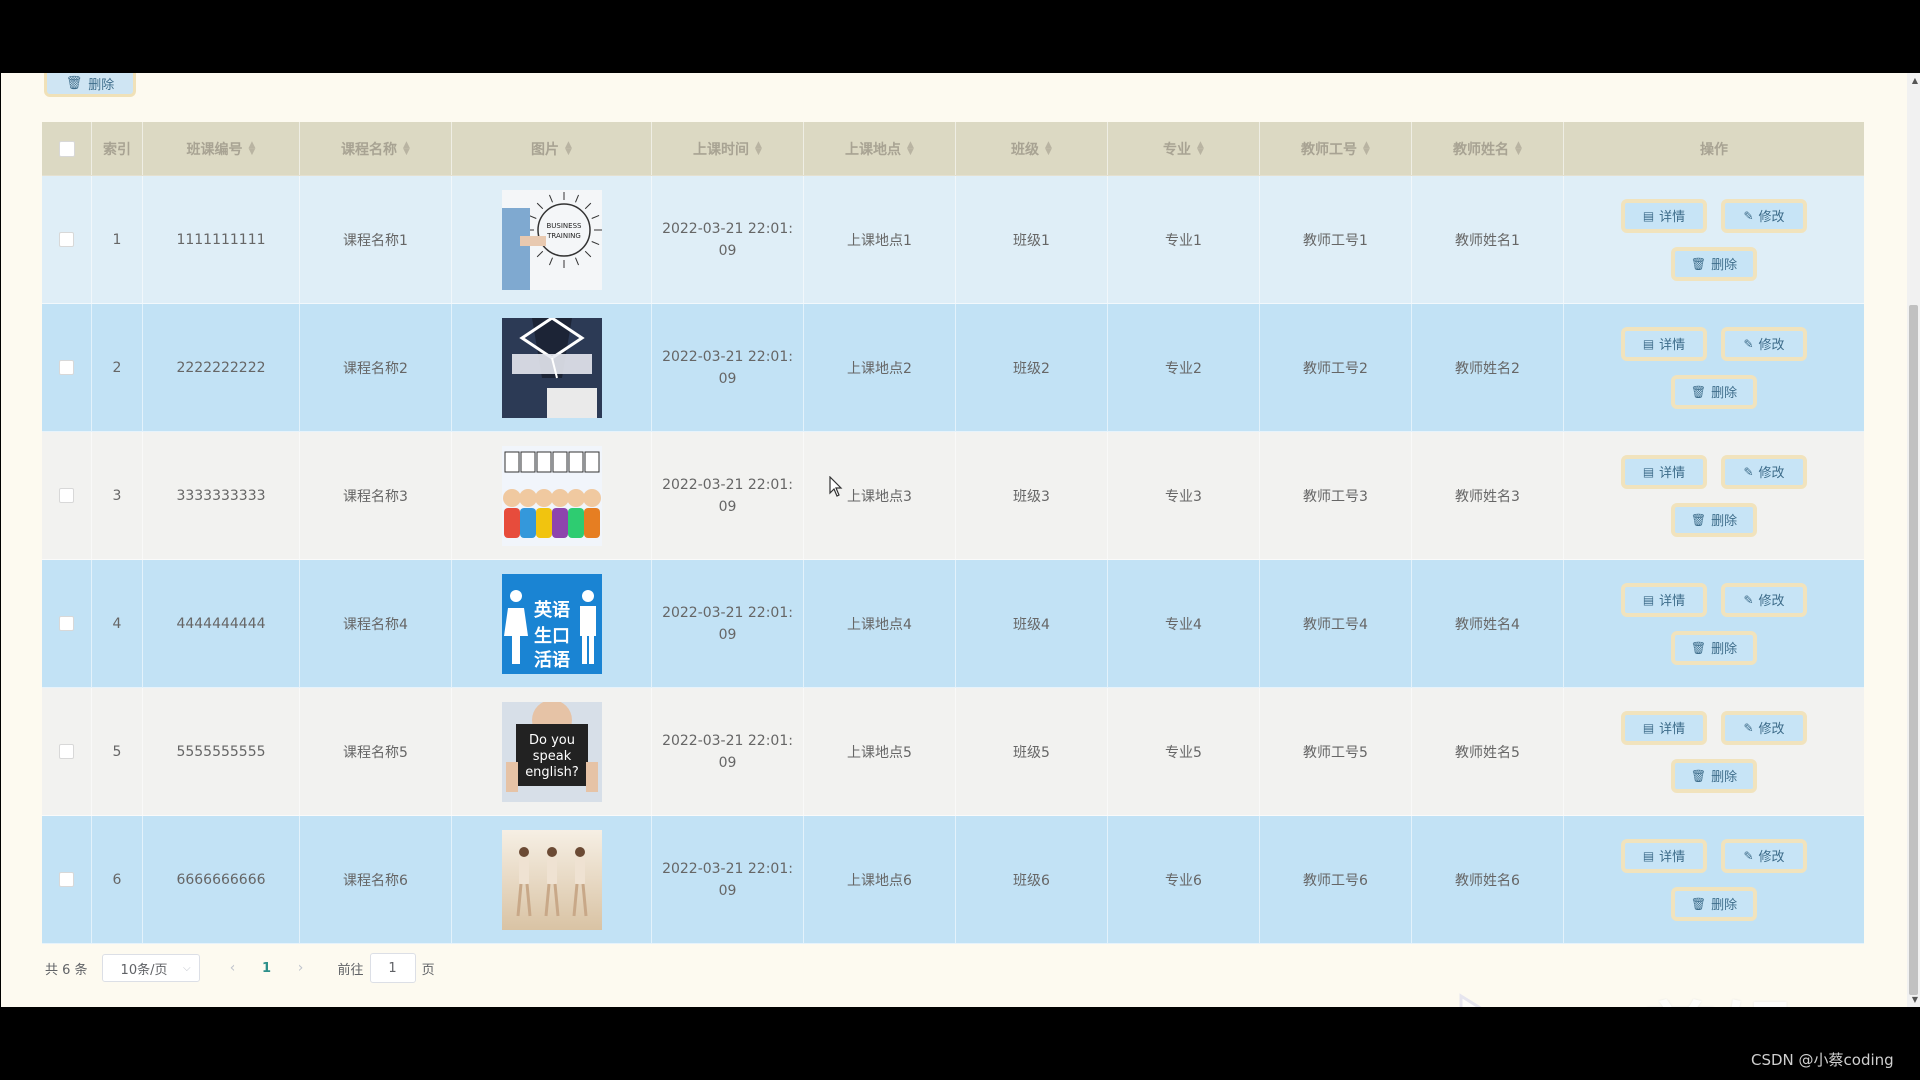 This screenshot has width=1920, height=1080. I want to click on header-class: 班级 ▲ ▼, so click(1032, 148).